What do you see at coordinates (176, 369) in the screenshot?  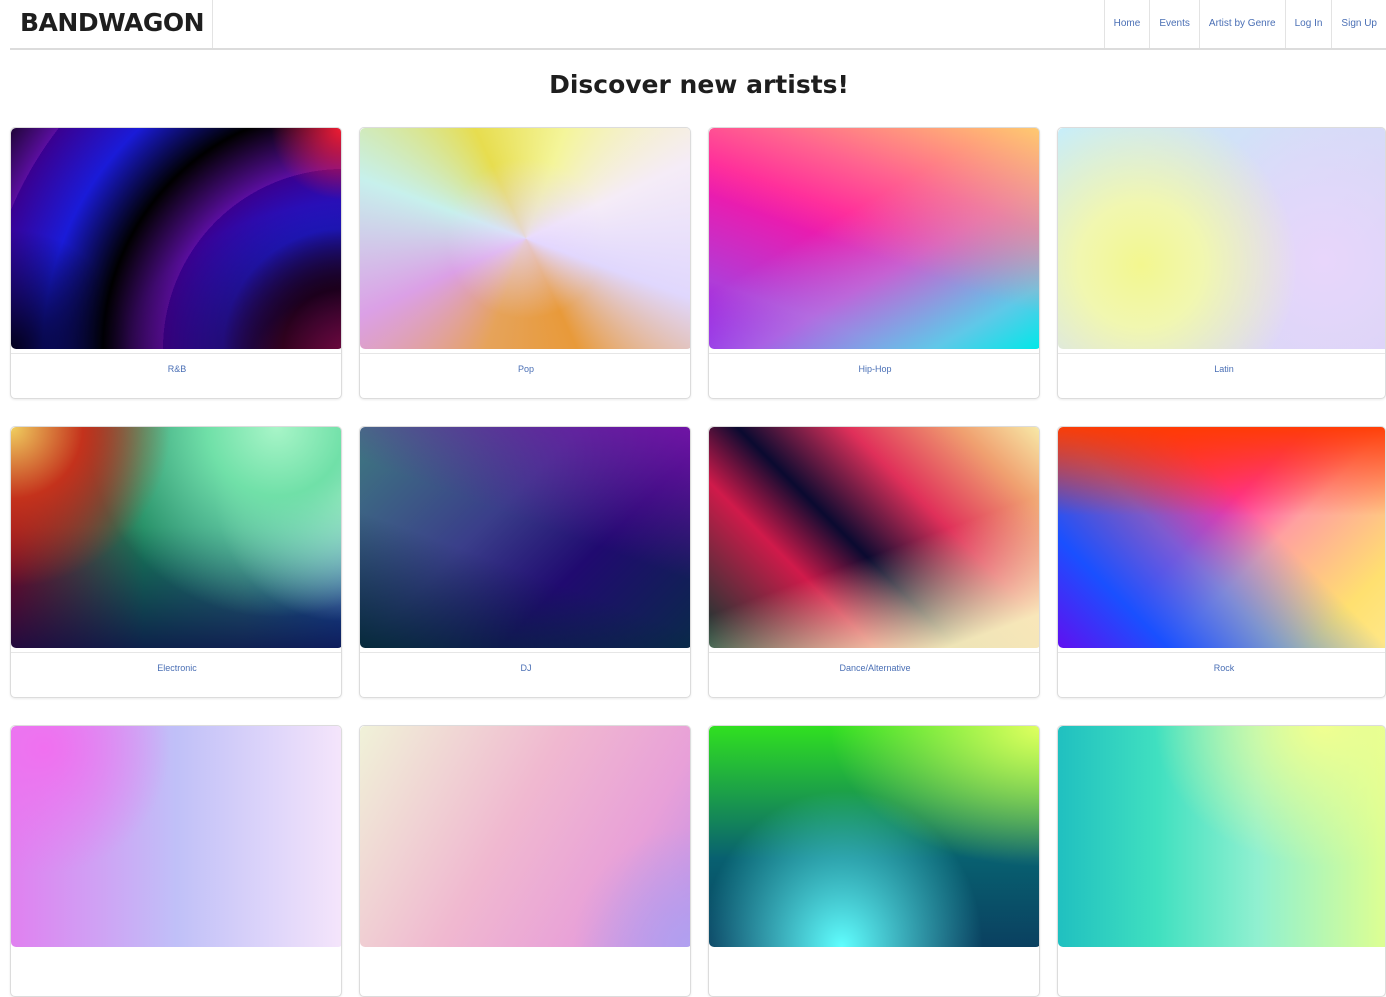 I see `genre-link: R&B` at bounding box center [176, 369].